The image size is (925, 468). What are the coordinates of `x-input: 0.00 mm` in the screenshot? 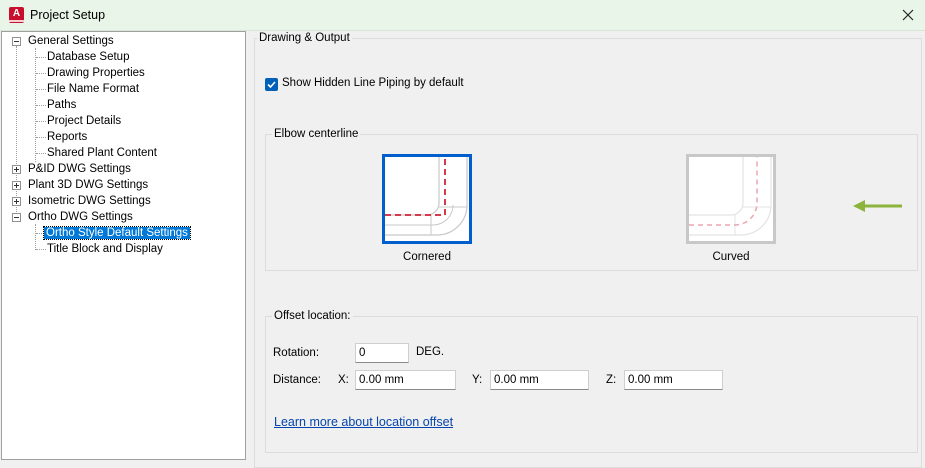 It's located at (405, 380).